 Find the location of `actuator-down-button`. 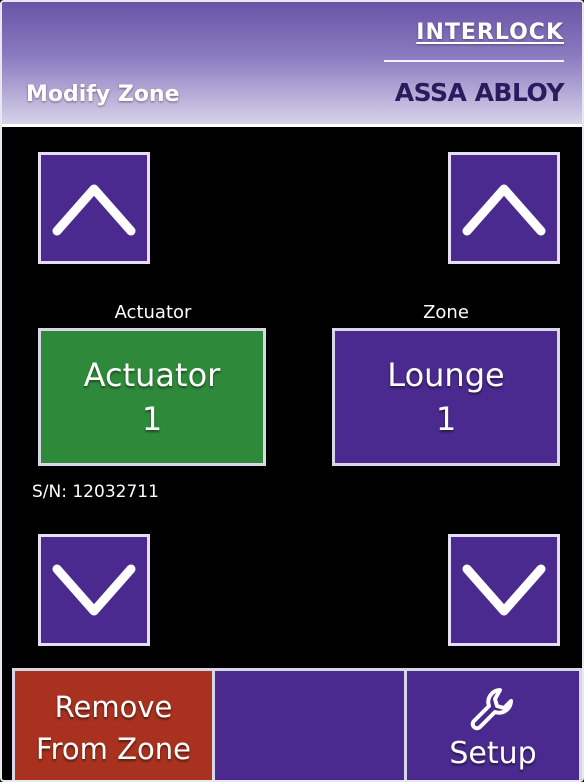

actuator-down-button is located at coordinates (94, 590).